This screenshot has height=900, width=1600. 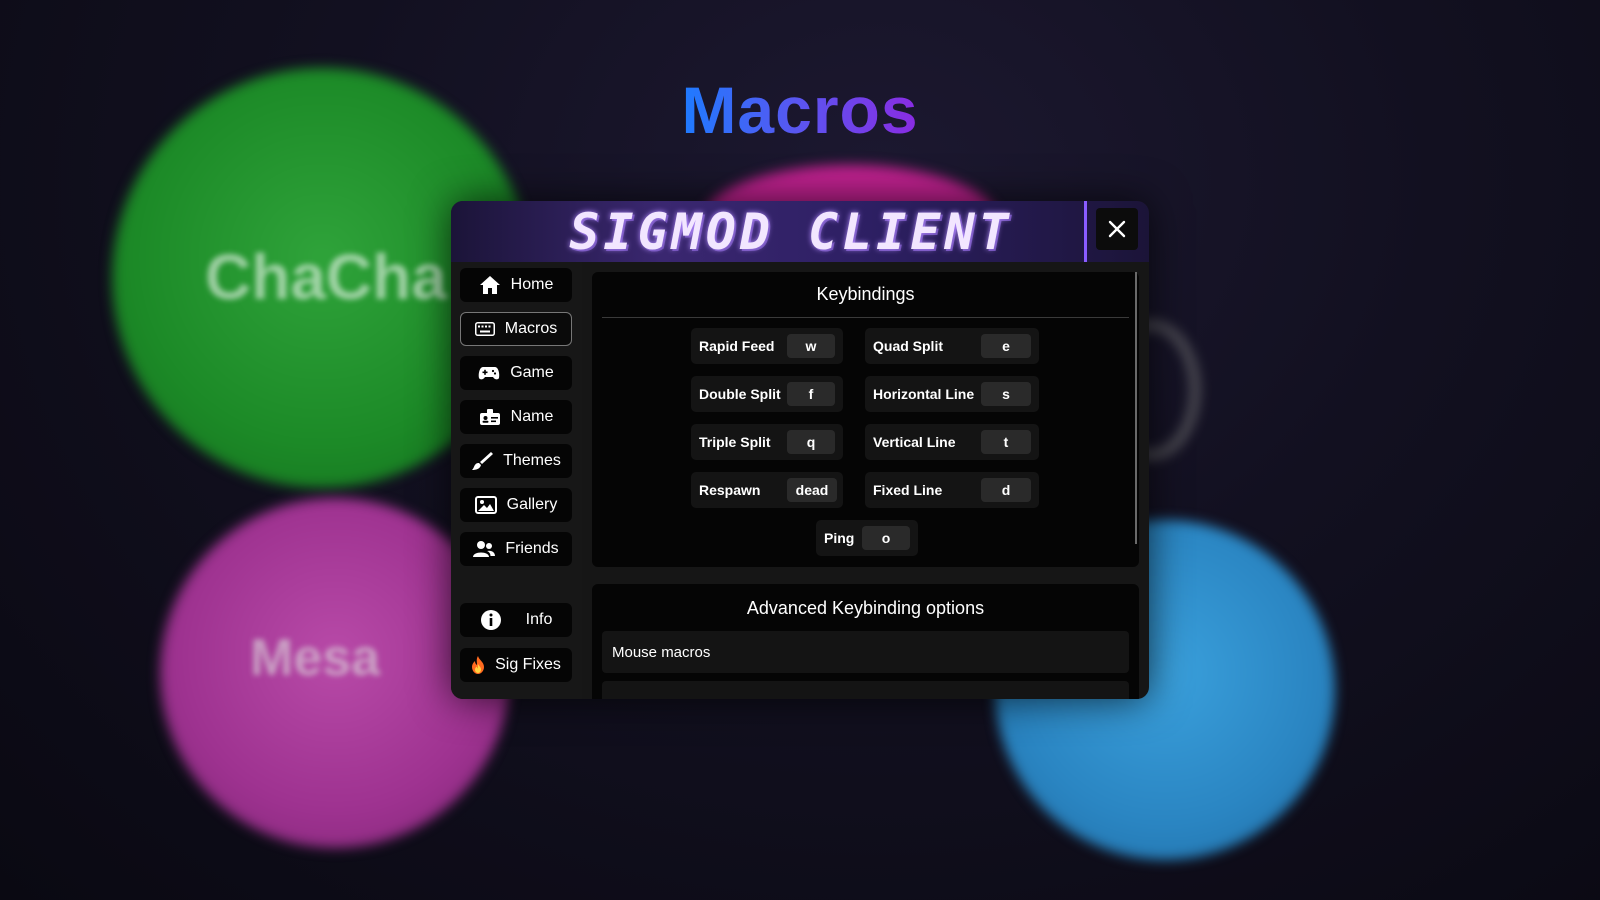 I want to click on keybind-label: Quad Split, so click(x=908, y=346).